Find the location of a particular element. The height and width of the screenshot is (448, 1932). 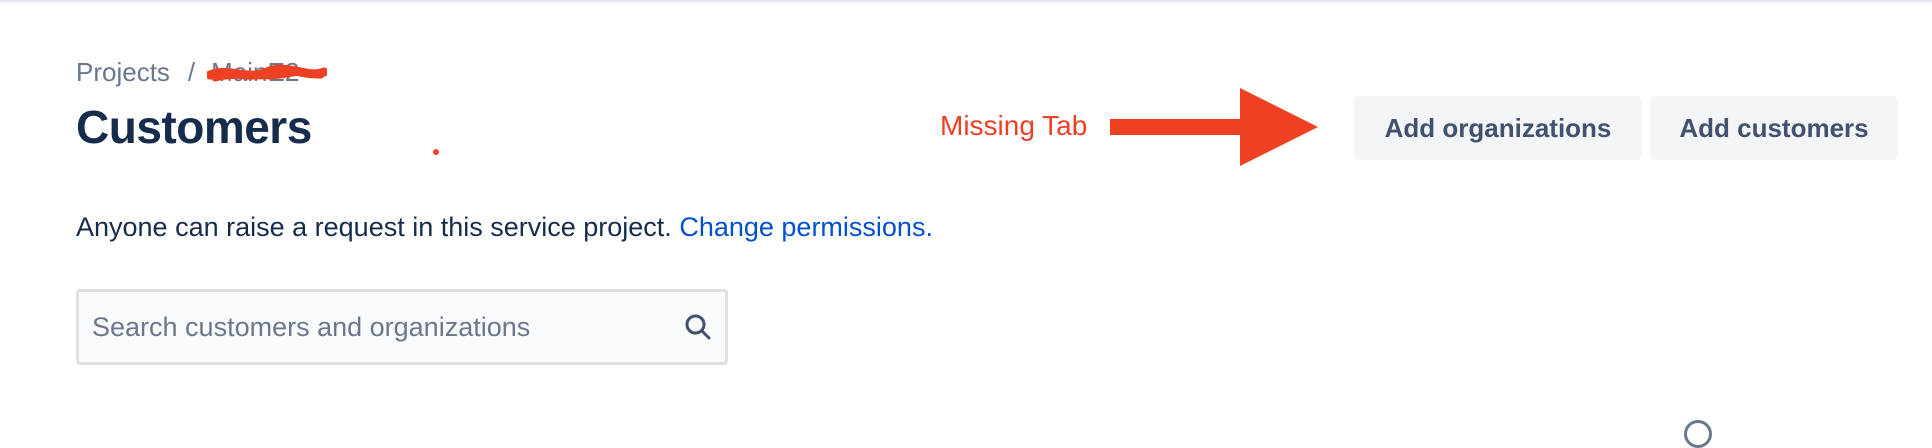

change-permissions-link: Change permissions. is located at coordinates (806, 227).